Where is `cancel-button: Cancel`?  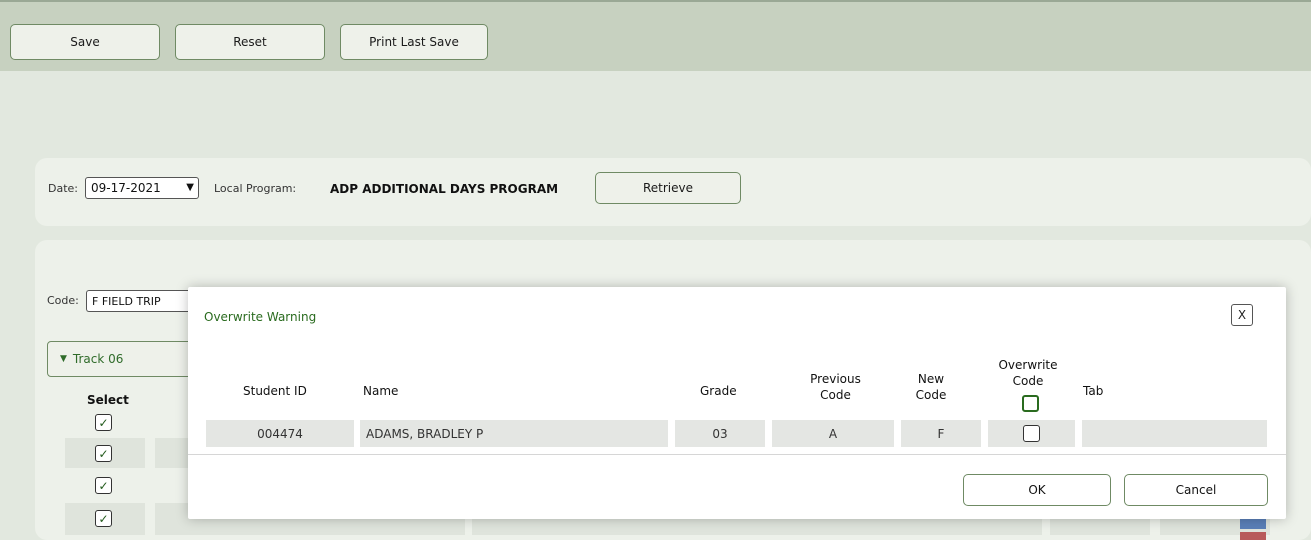 cancel-button: Cancel is located at coordinates (1196, 490).